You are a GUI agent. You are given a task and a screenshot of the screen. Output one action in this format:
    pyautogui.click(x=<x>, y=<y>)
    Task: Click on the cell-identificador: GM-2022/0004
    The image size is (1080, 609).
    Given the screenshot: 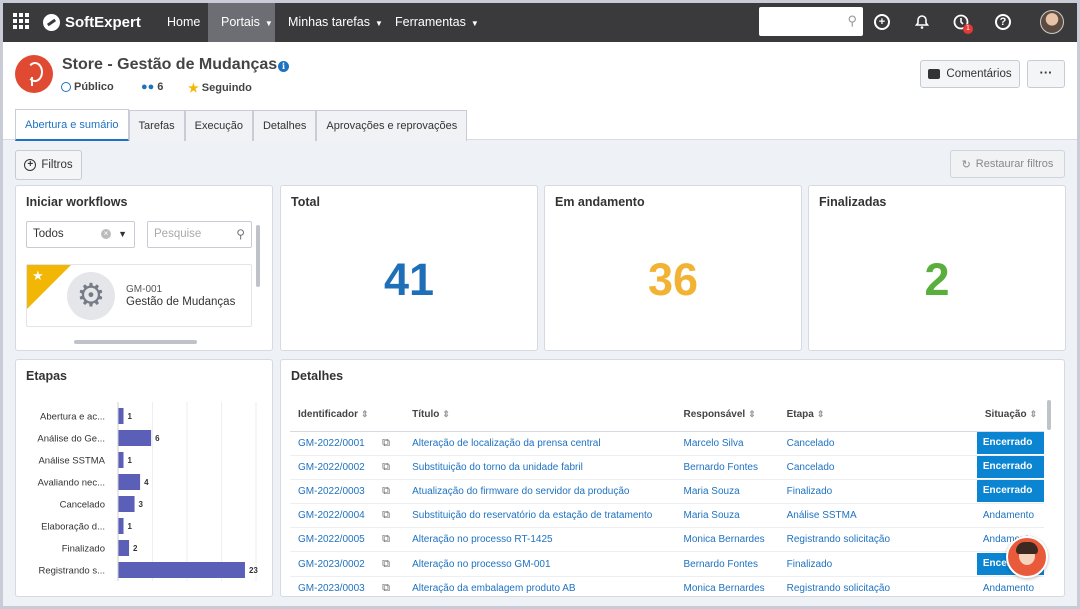 What is the action you would take?
    pyautogui.click(x=332, y=516)
    